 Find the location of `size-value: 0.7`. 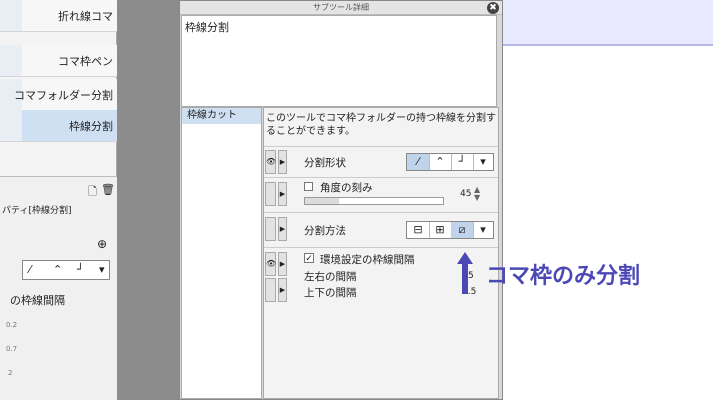

size-value: 0.7 is located at coordinates (12, 349).